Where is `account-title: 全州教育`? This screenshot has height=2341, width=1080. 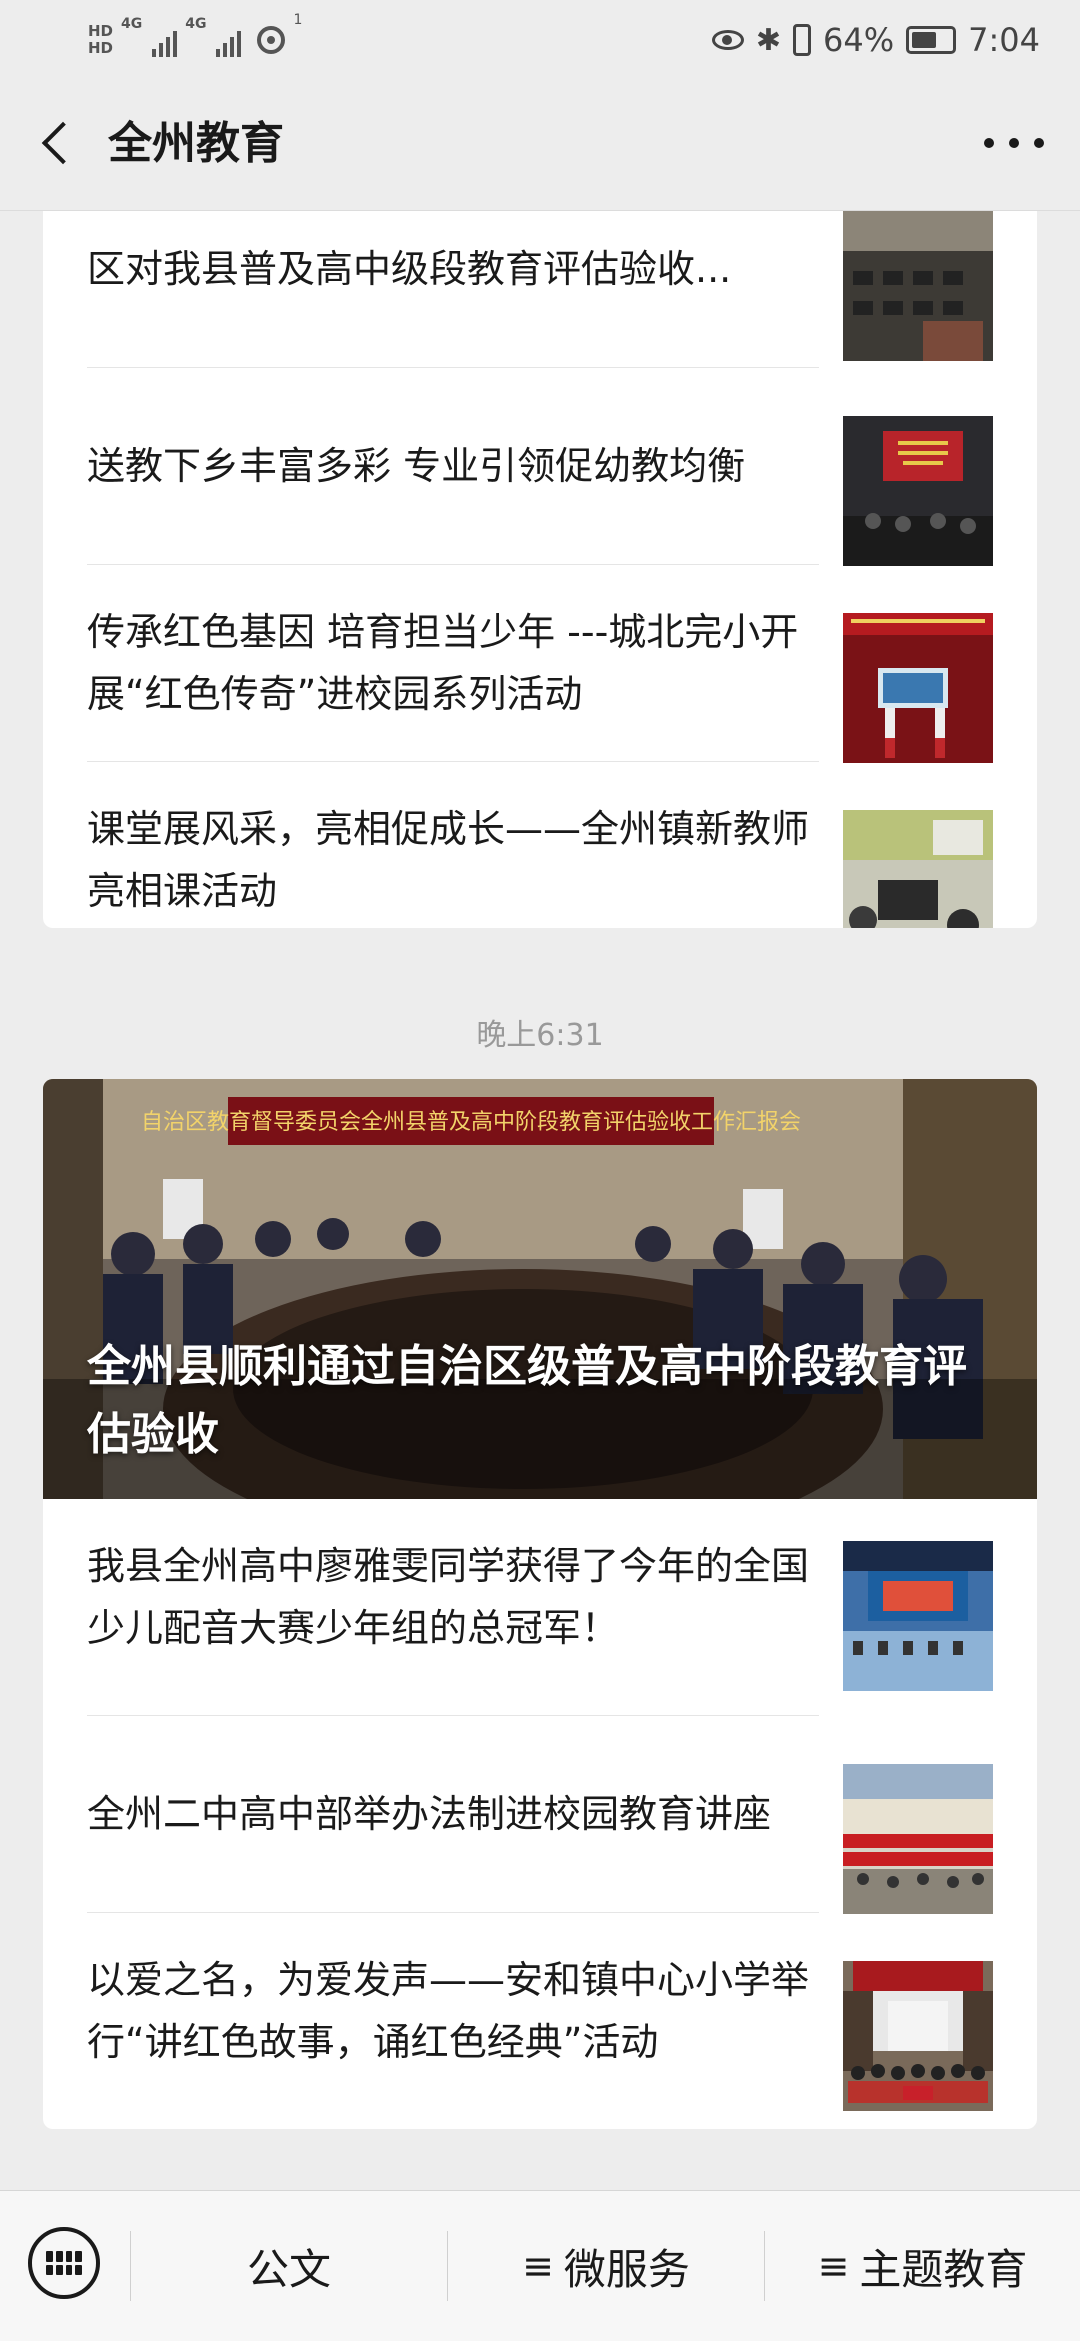
account-title: 全州教育 is located at coordinates (196, 143).